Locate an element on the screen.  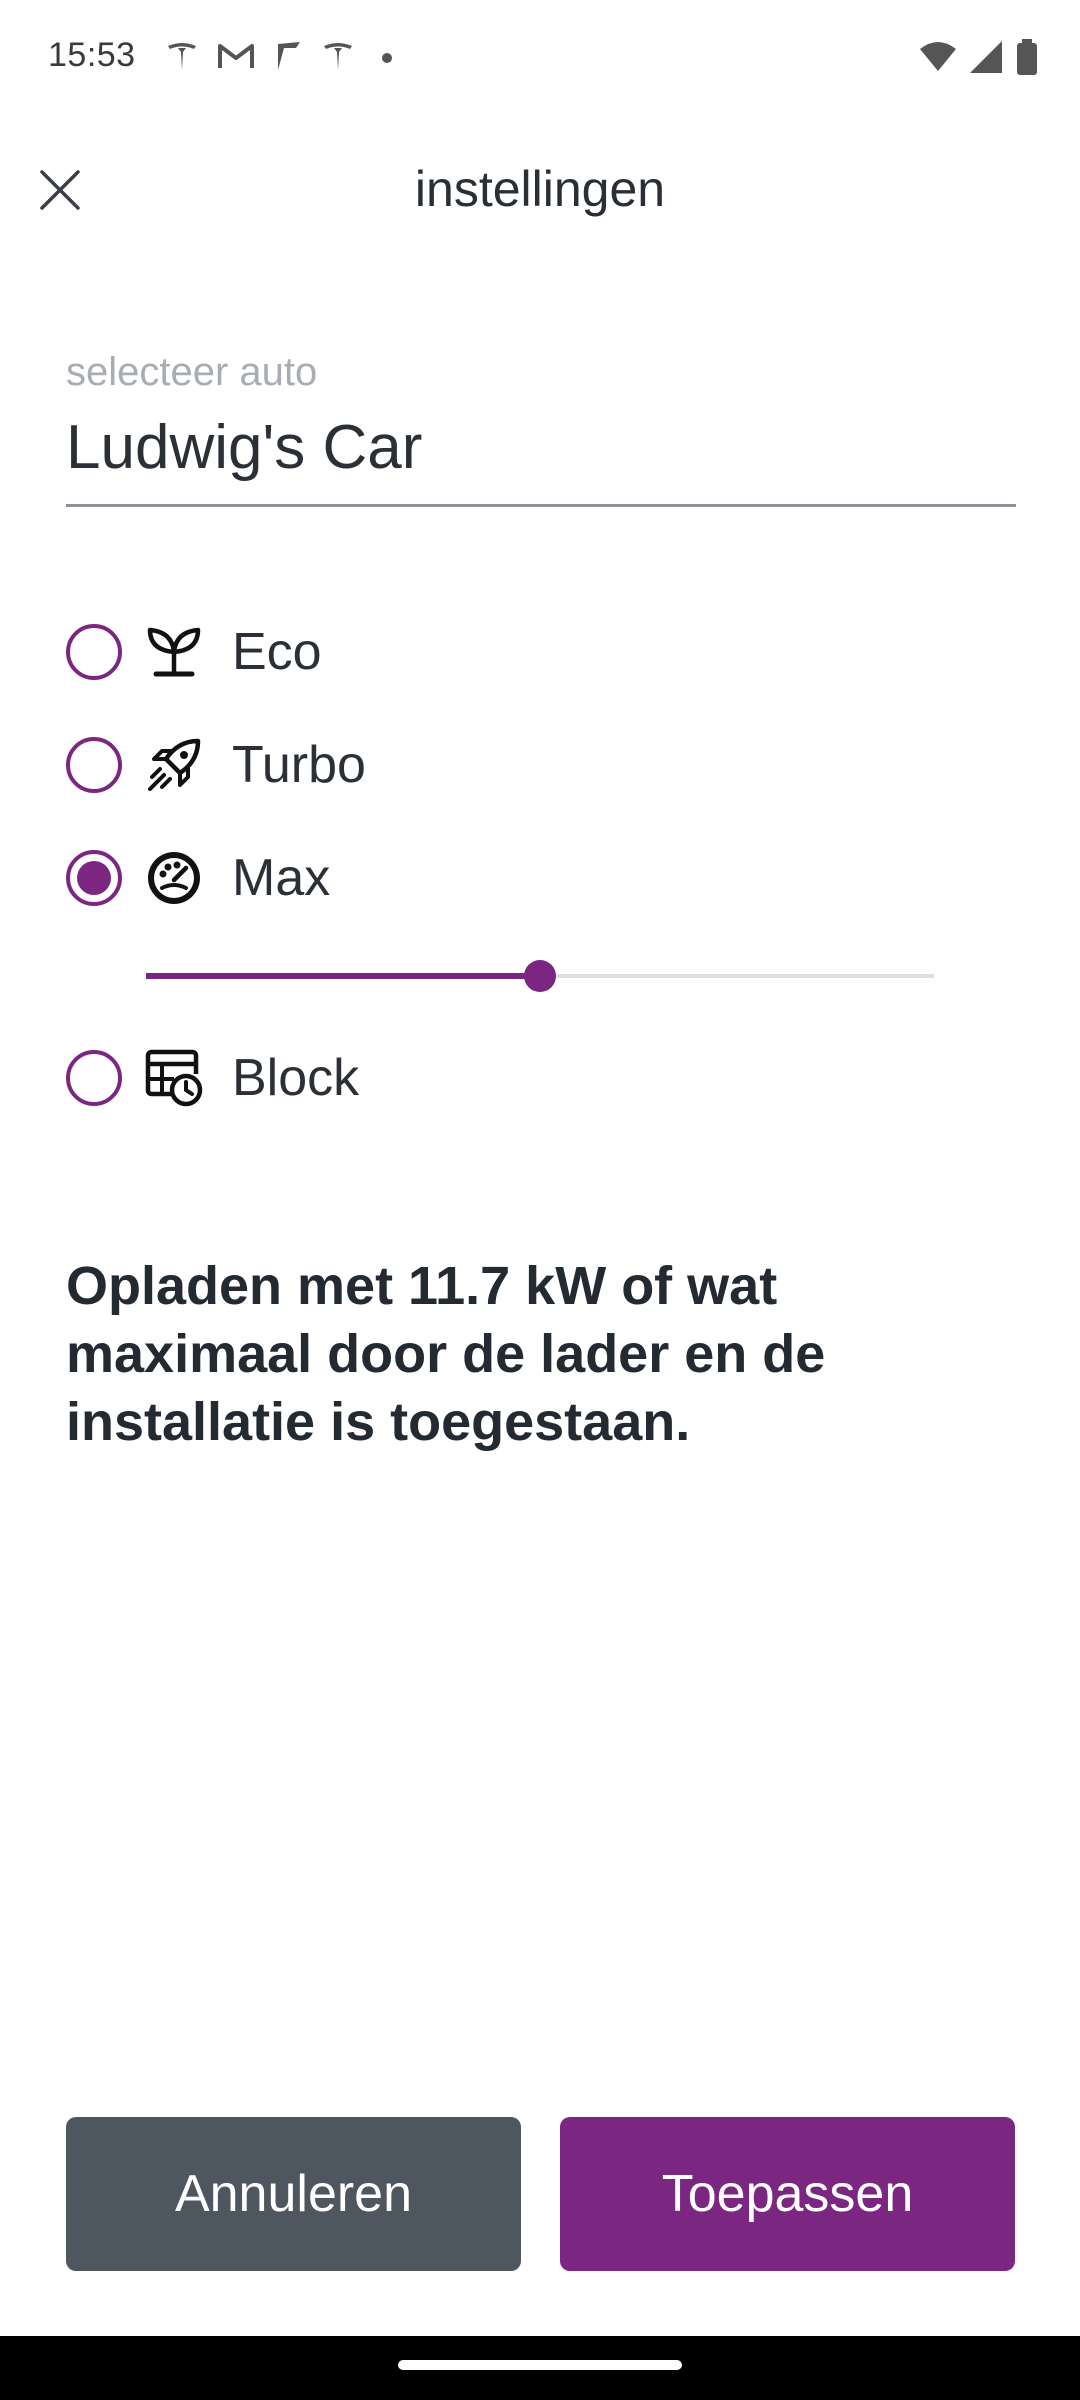
max-power-slider is located at coordinates (540, 976).